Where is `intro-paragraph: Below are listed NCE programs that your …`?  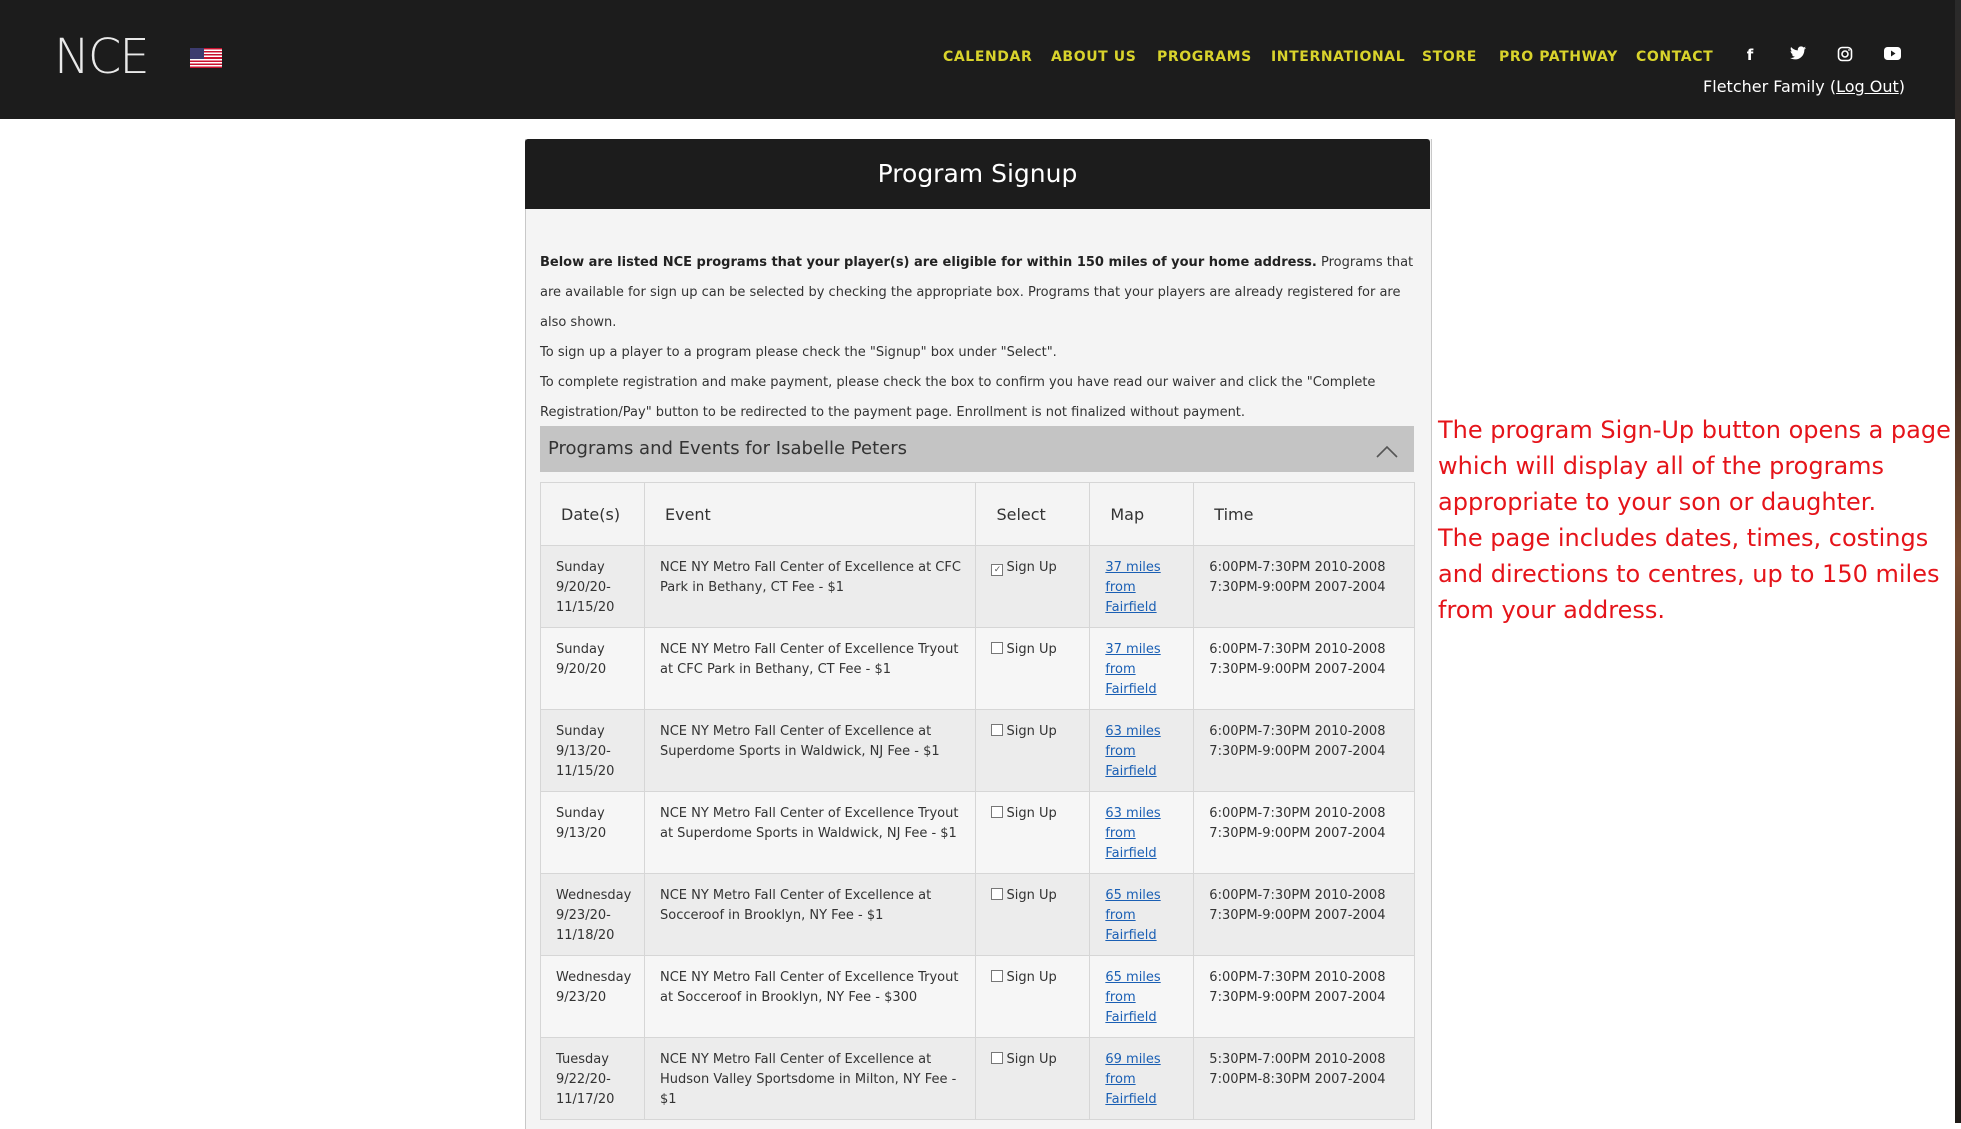
intro-paragraph: Below are listed NCE programs that your … is located at coordinates (979, 293).